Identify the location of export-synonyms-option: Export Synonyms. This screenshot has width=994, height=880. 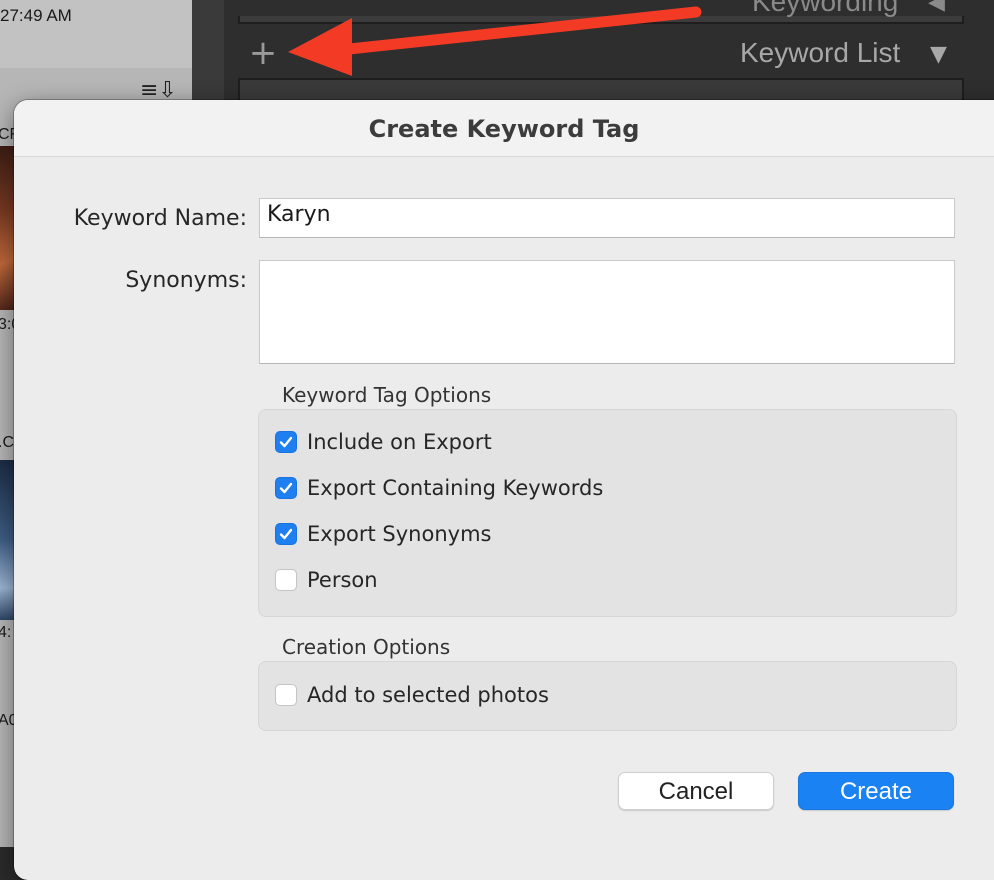
(383, 534).